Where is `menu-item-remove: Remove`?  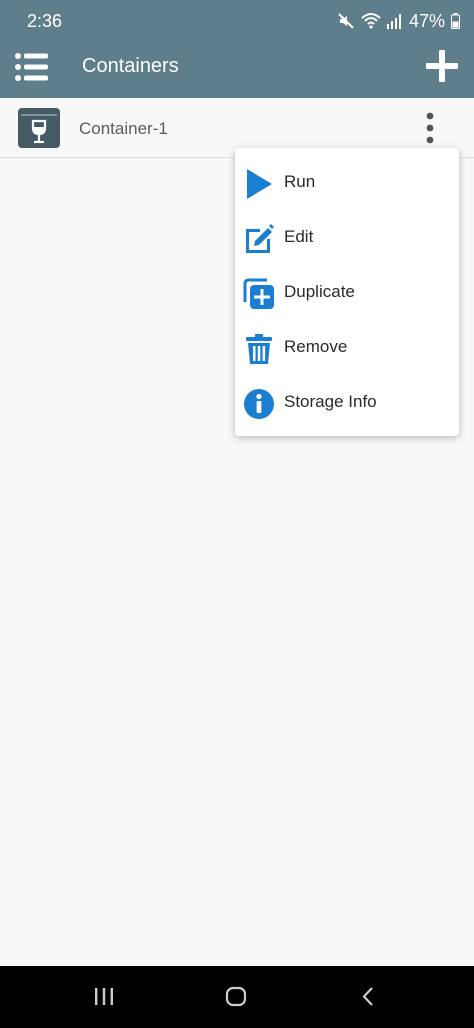 menu-item-remove: Remove is located at coordinates (347, 347).